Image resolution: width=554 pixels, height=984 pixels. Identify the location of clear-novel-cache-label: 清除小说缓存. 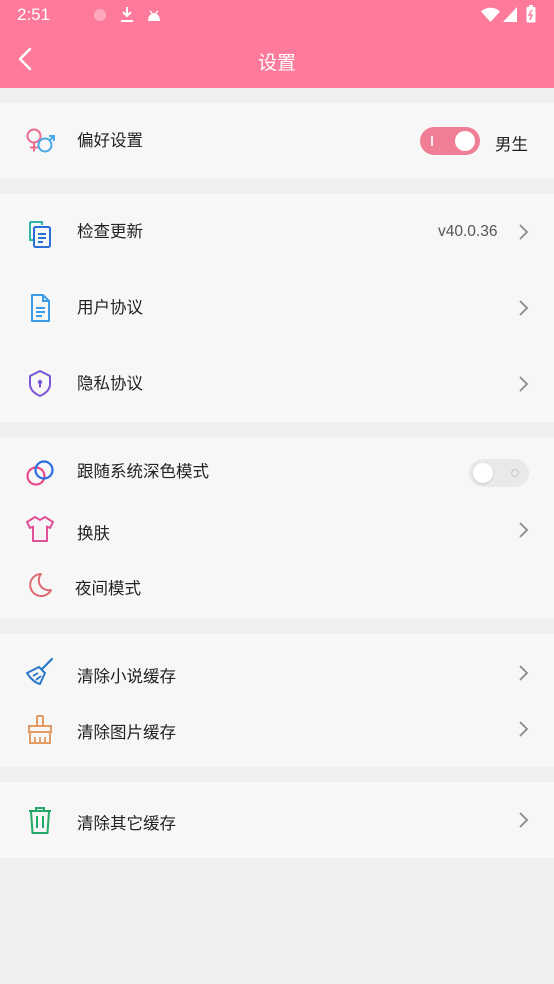
(126, 676).